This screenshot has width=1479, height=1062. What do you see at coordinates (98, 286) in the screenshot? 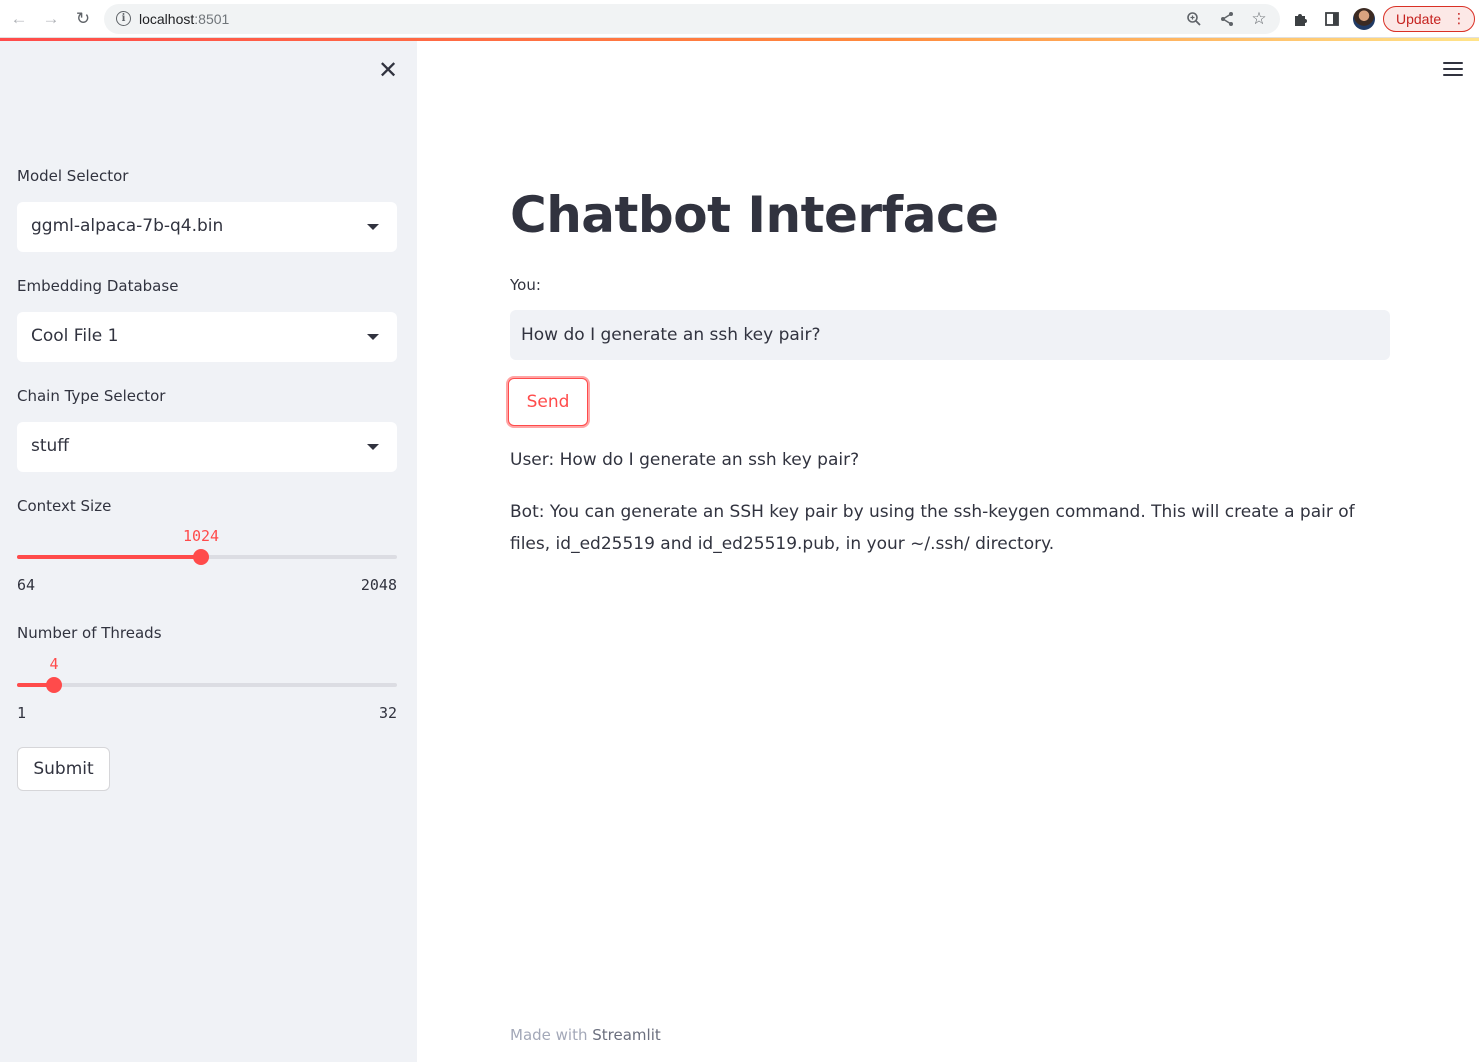
I see `embedding-database-label: Embedding Database` at bounding box center [98, 286].